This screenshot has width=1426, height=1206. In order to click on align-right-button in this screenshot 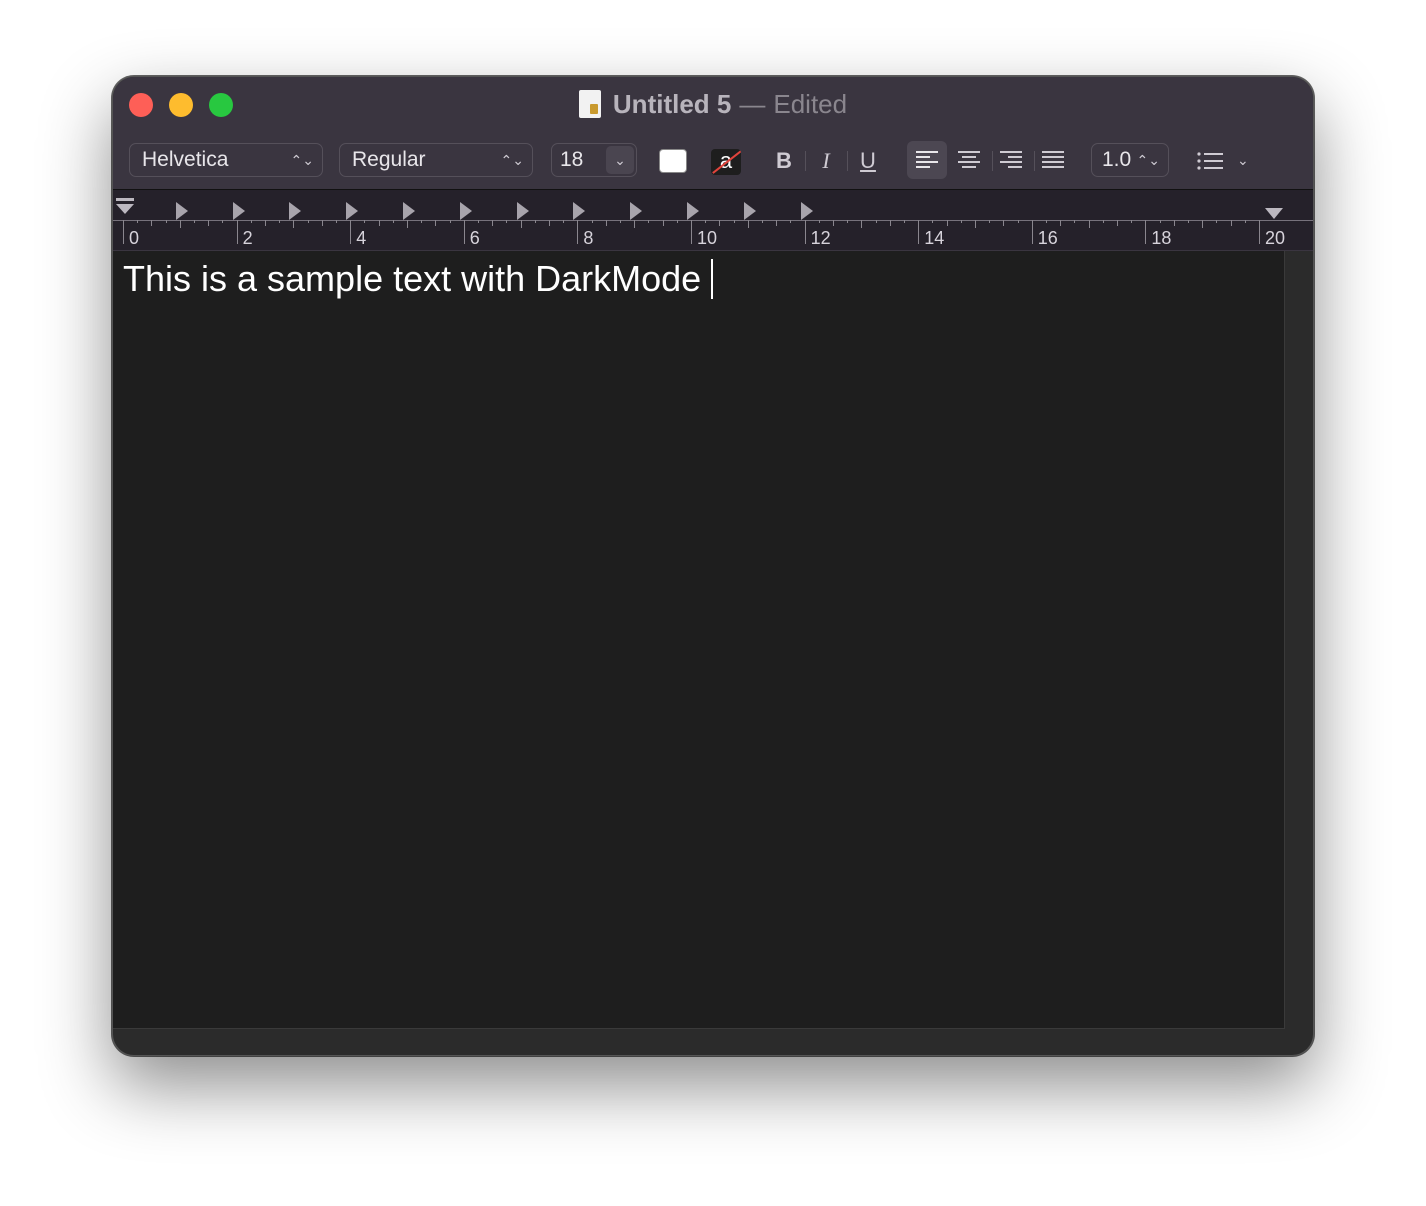, I will do `click(1011, 160)`.